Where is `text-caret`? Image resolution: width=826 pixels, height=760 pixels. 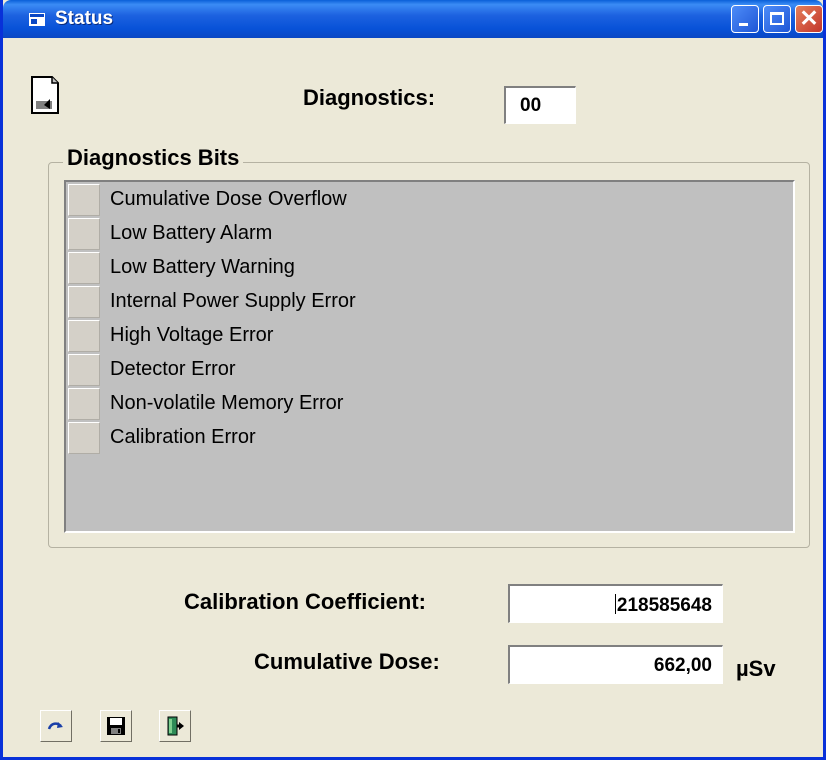
text-caret is located at coordinates (615, 604).